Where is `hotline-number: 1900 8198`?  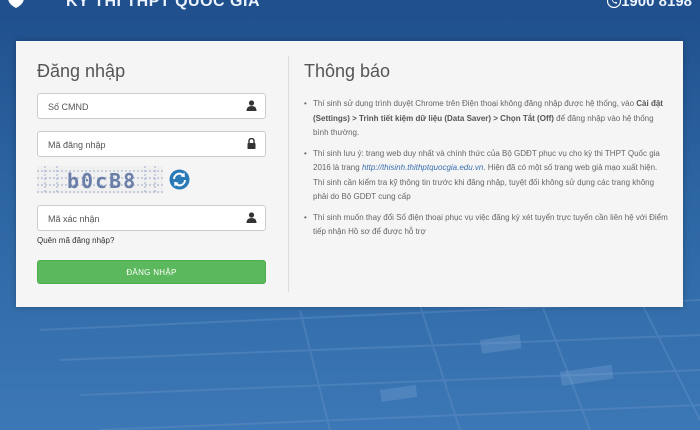 hotline-number: 1900 8198 is located at coordinates (656, 5).